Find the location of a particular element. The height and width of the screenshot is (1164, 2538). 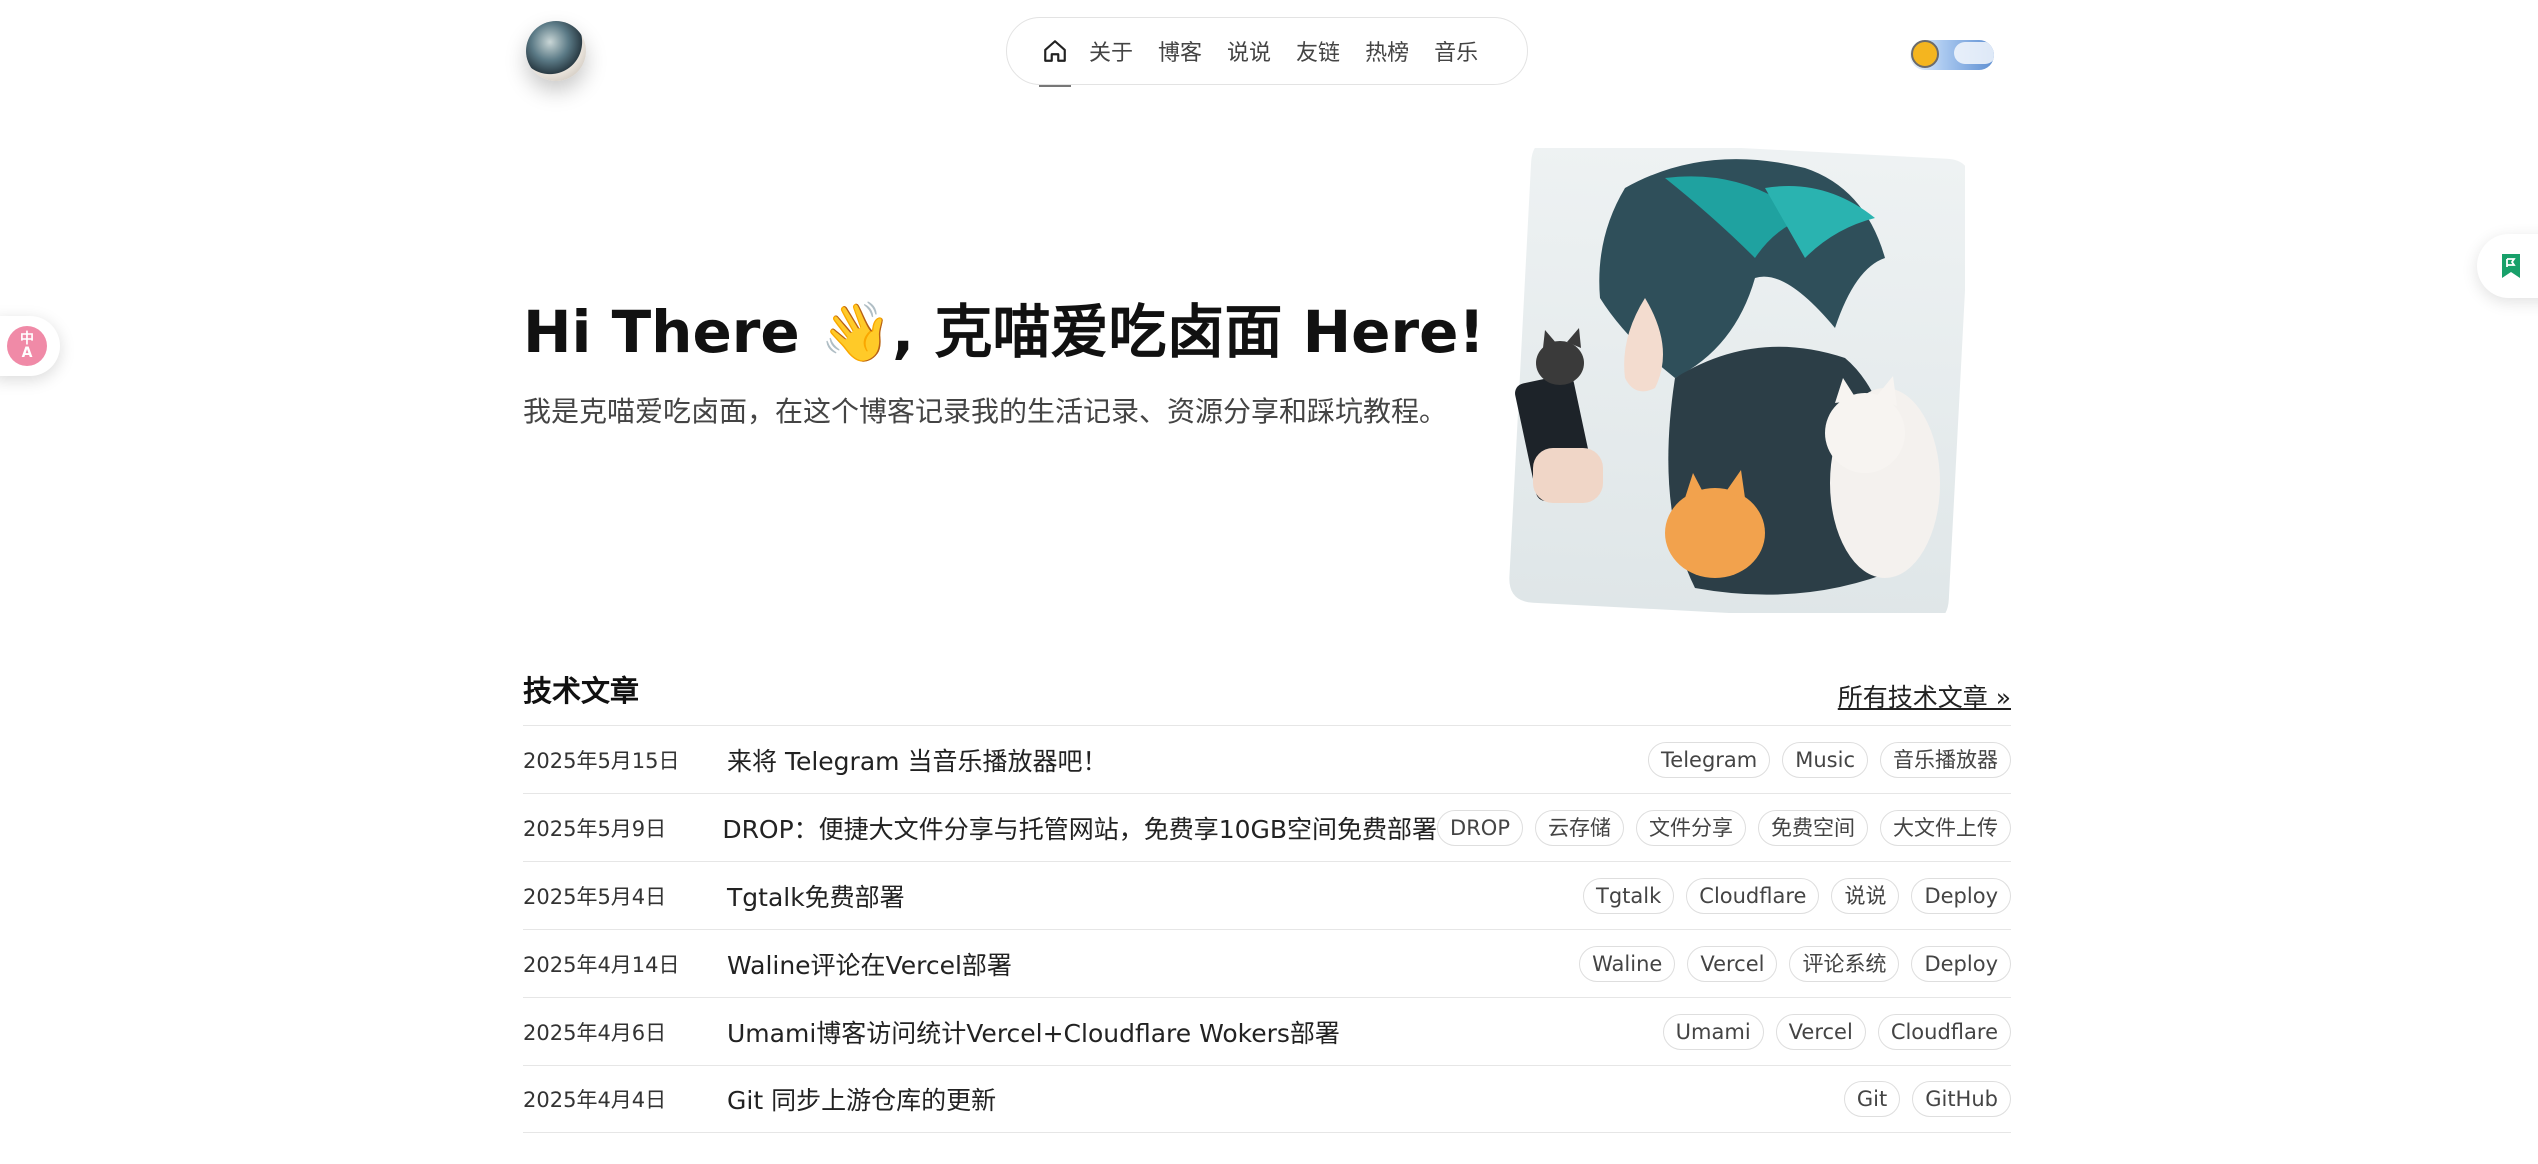

article-tags: Umami Vercel Cloudflare is located at coordinates (1836, 1031).